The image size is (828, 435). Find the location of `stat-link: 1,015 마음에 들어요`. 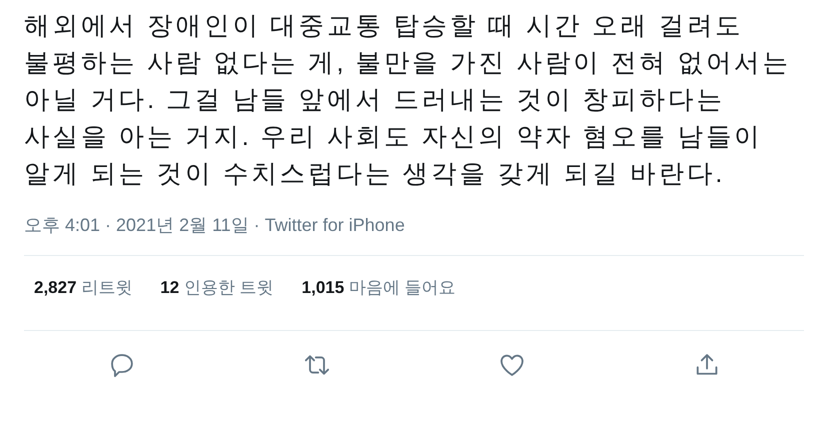

stat-link: 1,015 마음에 들어요 is located at coordinates (379, 294).